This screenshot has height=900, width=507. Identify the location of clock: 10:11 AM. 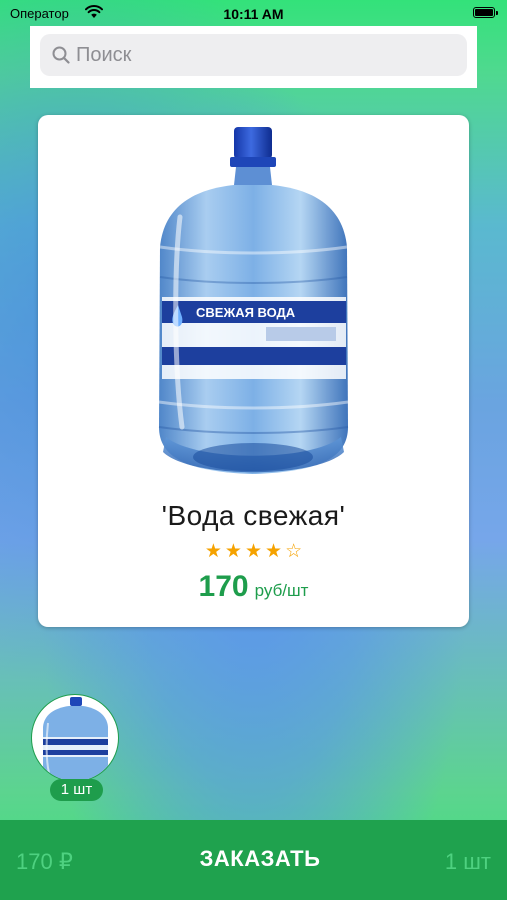
(253, 14).